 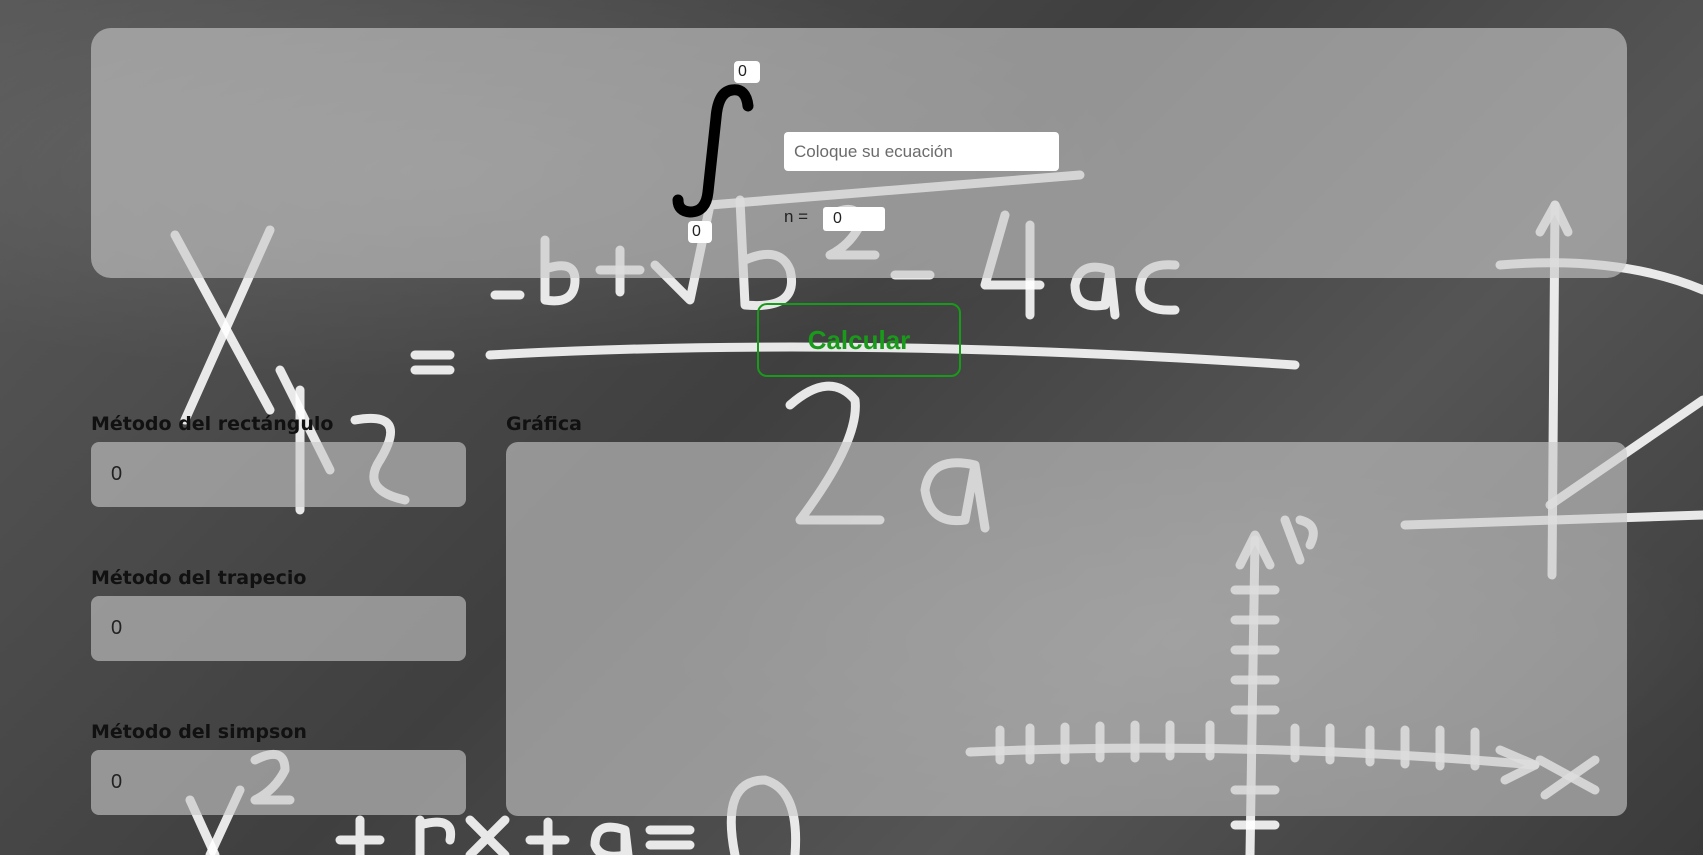 I want to click on calculate-button: Calcular, so click(x=859, y=340).